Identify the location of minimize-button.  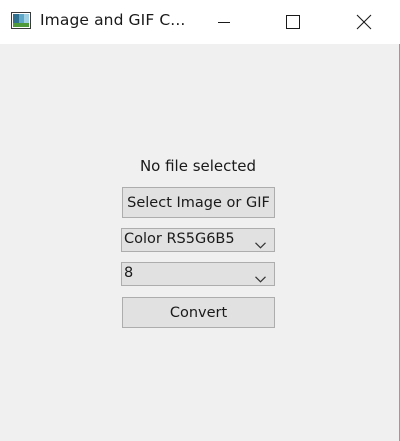
(224, 22).